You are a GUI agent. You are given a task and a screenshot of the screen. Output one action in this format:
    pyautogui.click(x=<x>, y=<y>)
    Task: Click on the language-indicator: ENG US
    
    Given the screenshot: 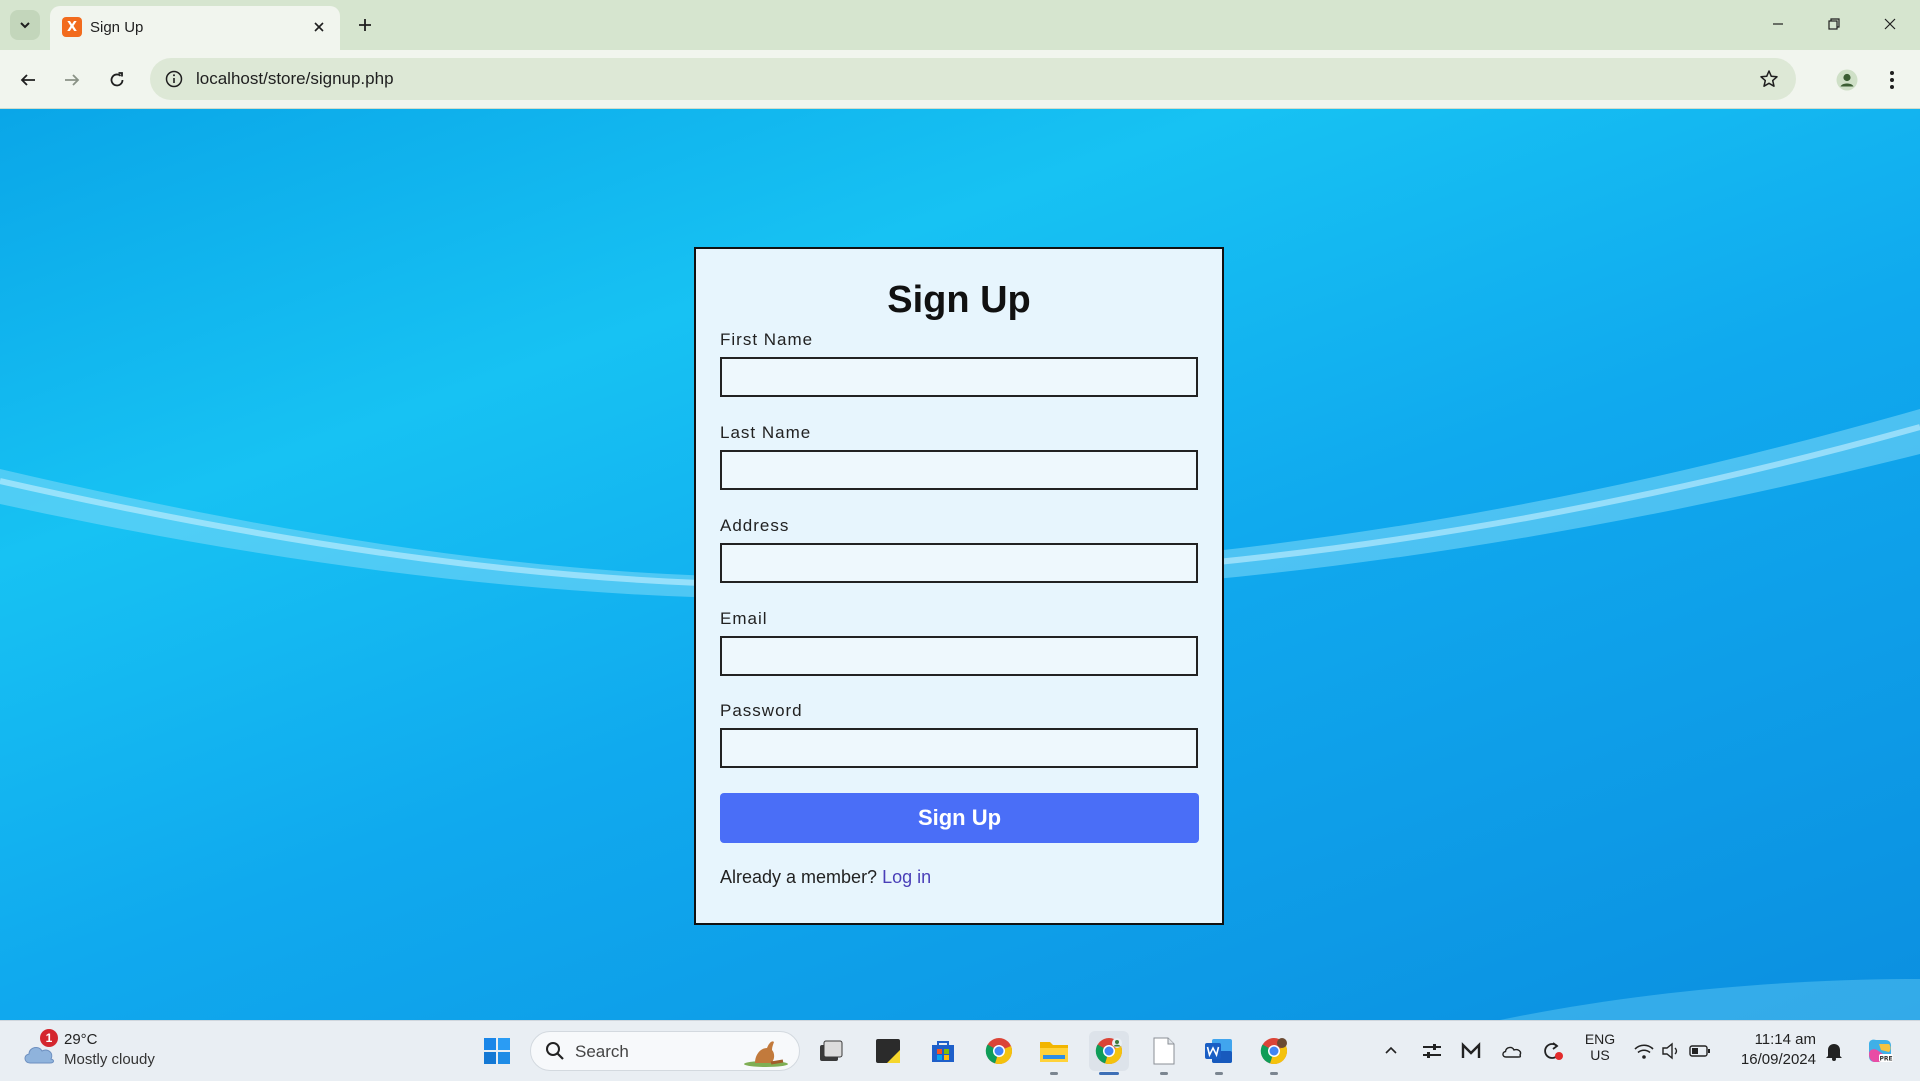 What is the action you would take?
    pyautogui.click(x=1600, y=1047)
    